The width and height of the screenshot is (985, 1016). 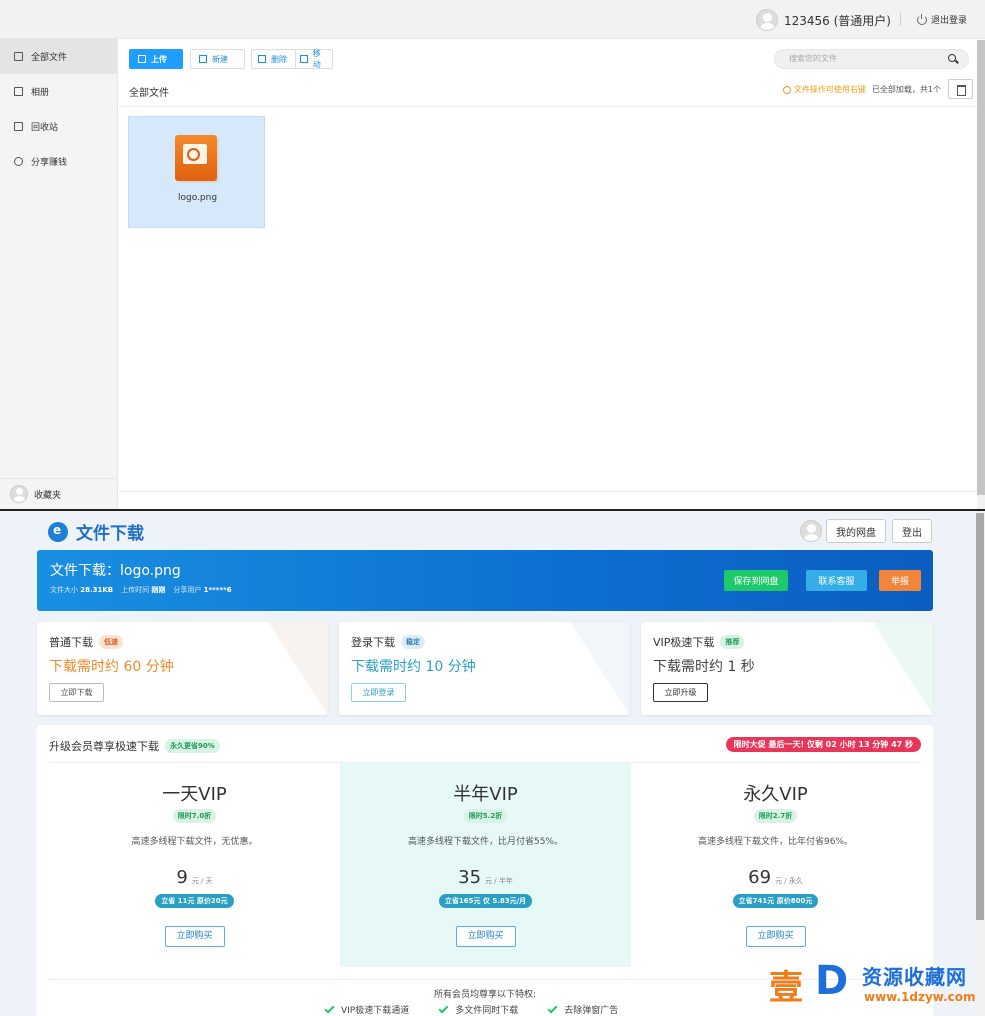 What do you see at coordinates (388, 642) in the screenshot?
I see `card-header: 登录下载 稳定` at bounding box center [388, 642].